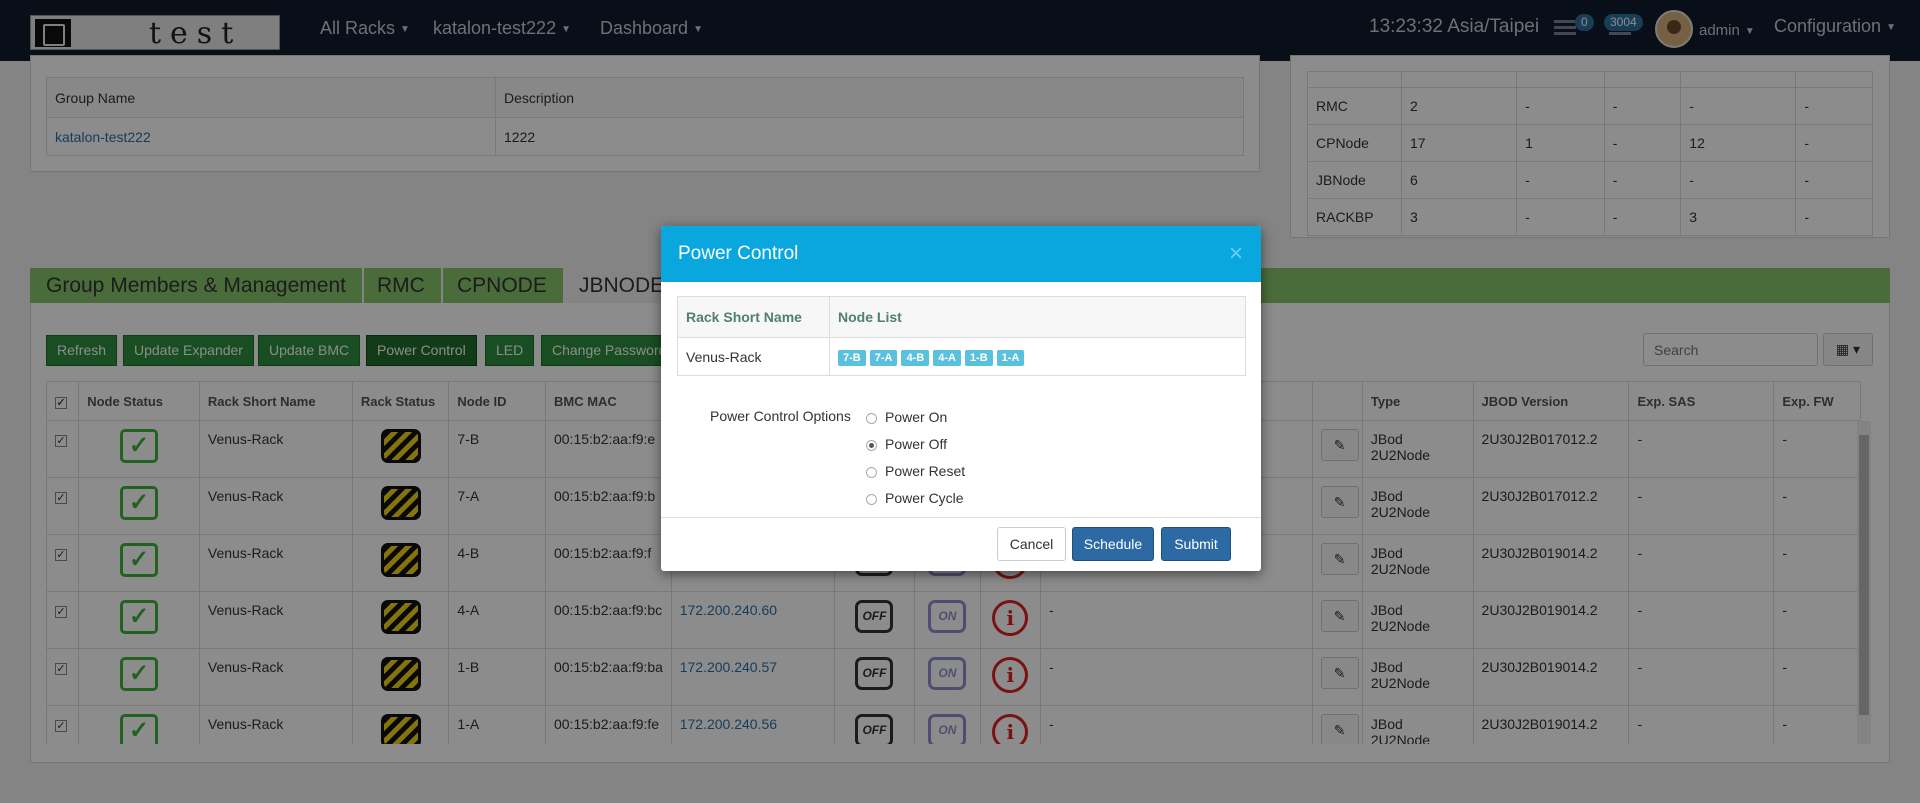 Image resolution: width=1920 pixels, height=803 pixels. What do you see at coordinates (1113, 544) in the screenshot?
I see `schedule-button: Schedule` at bounding box center [1113, 544].